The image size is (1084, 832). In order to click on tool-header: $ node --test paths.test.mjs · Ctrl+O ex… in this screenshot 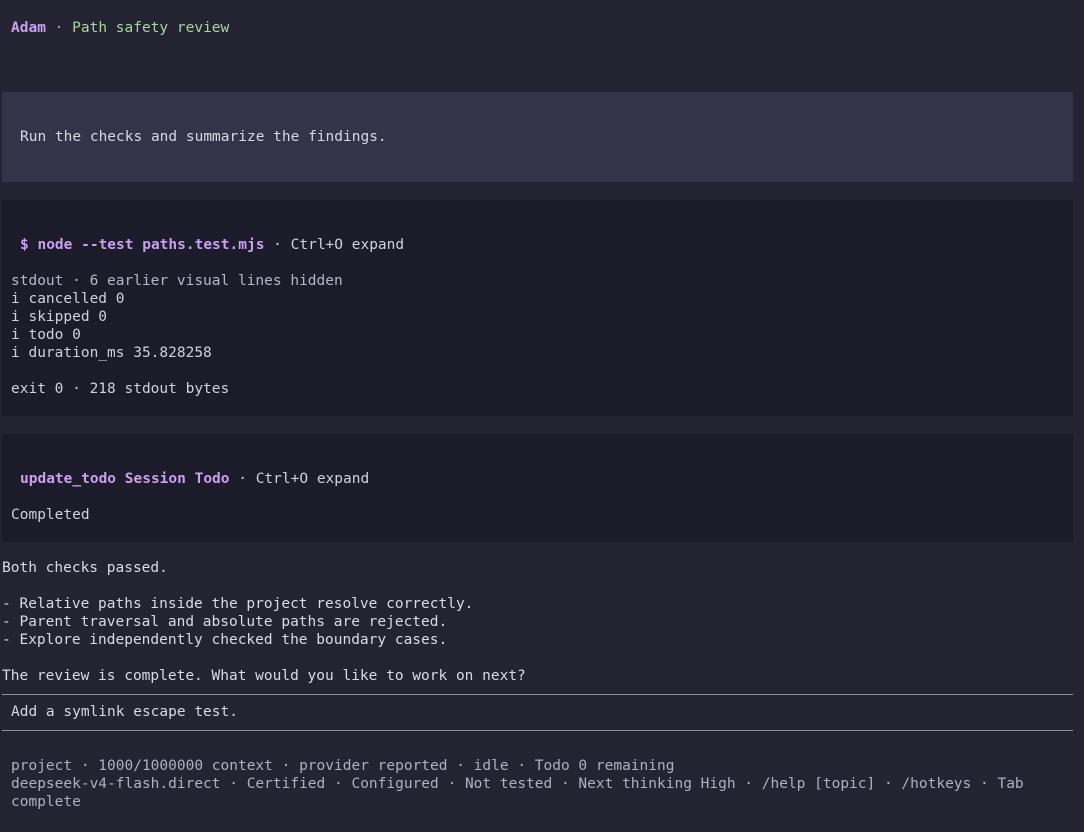, I will do `click(212, 245)`.